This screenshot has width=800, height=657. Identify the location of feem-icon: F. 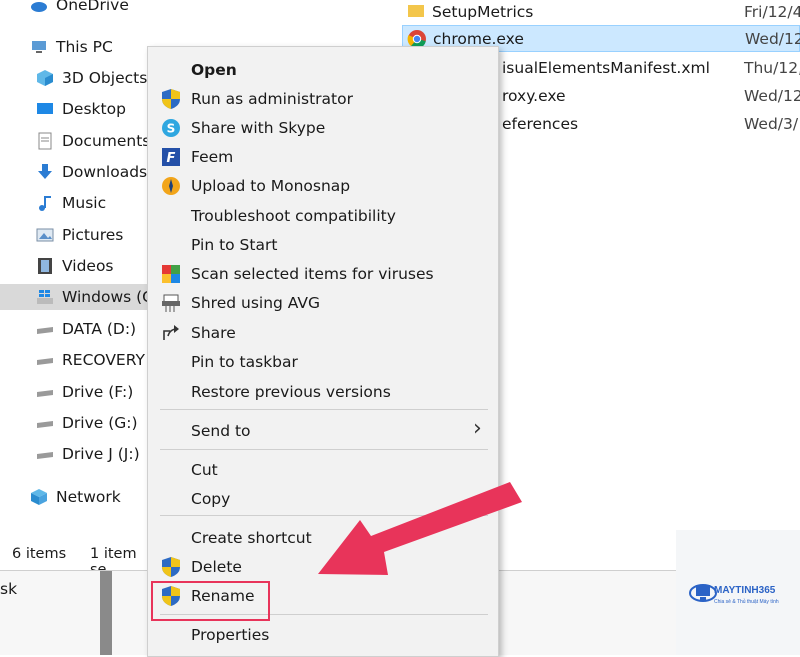
(171, 157).